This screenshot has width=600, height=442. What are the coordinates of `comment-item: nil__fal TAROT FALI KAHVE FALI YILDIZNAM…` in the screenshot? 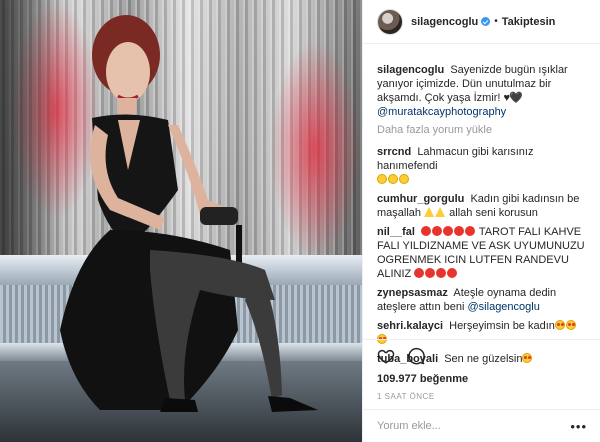 It's located at (484, 253).